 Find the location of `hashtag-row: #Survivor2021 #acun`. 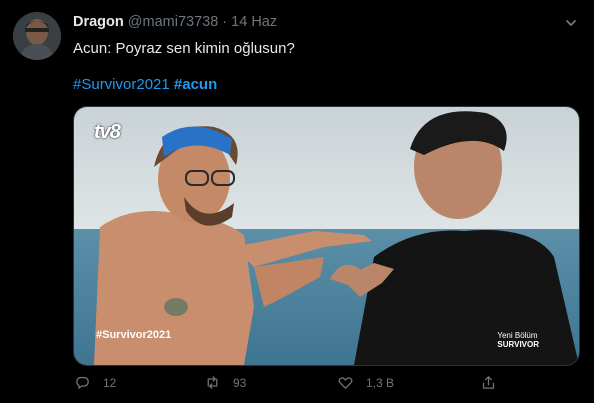

hashtag-row: #Survivor2021 #acun is located at coordinates (145, 84).